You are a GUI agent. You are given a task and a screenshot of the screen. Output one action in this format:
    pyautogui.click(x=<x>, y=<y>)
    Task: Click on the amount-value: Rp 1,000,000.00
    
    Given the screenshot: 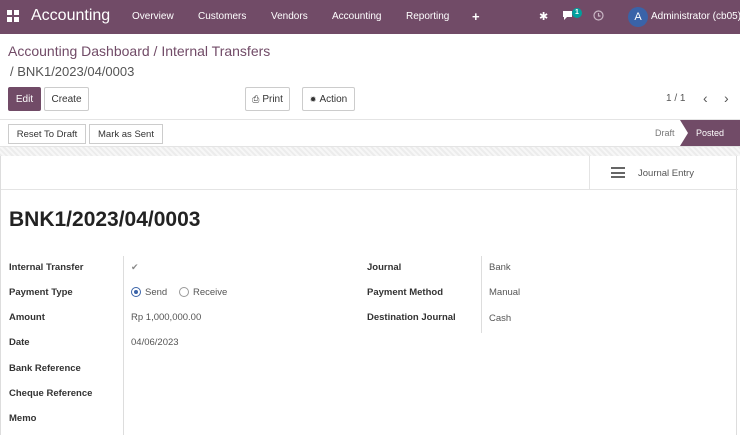 What is the action you would take?
    pyautogui.click(x=166, y=317)
    